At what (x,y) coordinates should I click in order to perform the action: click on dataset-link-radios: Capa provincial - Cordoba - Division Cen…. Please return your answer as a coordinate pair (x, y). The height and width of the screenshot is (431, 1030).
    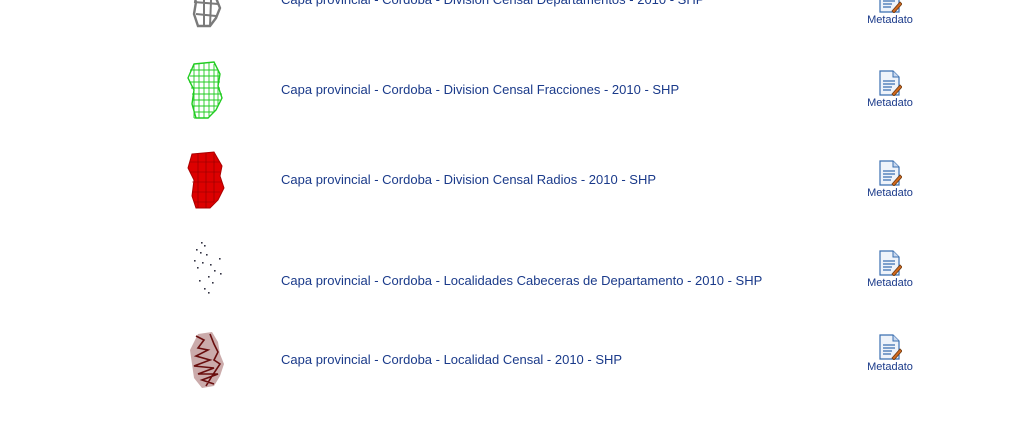
    Looking at the image, I should click on (468, 180).